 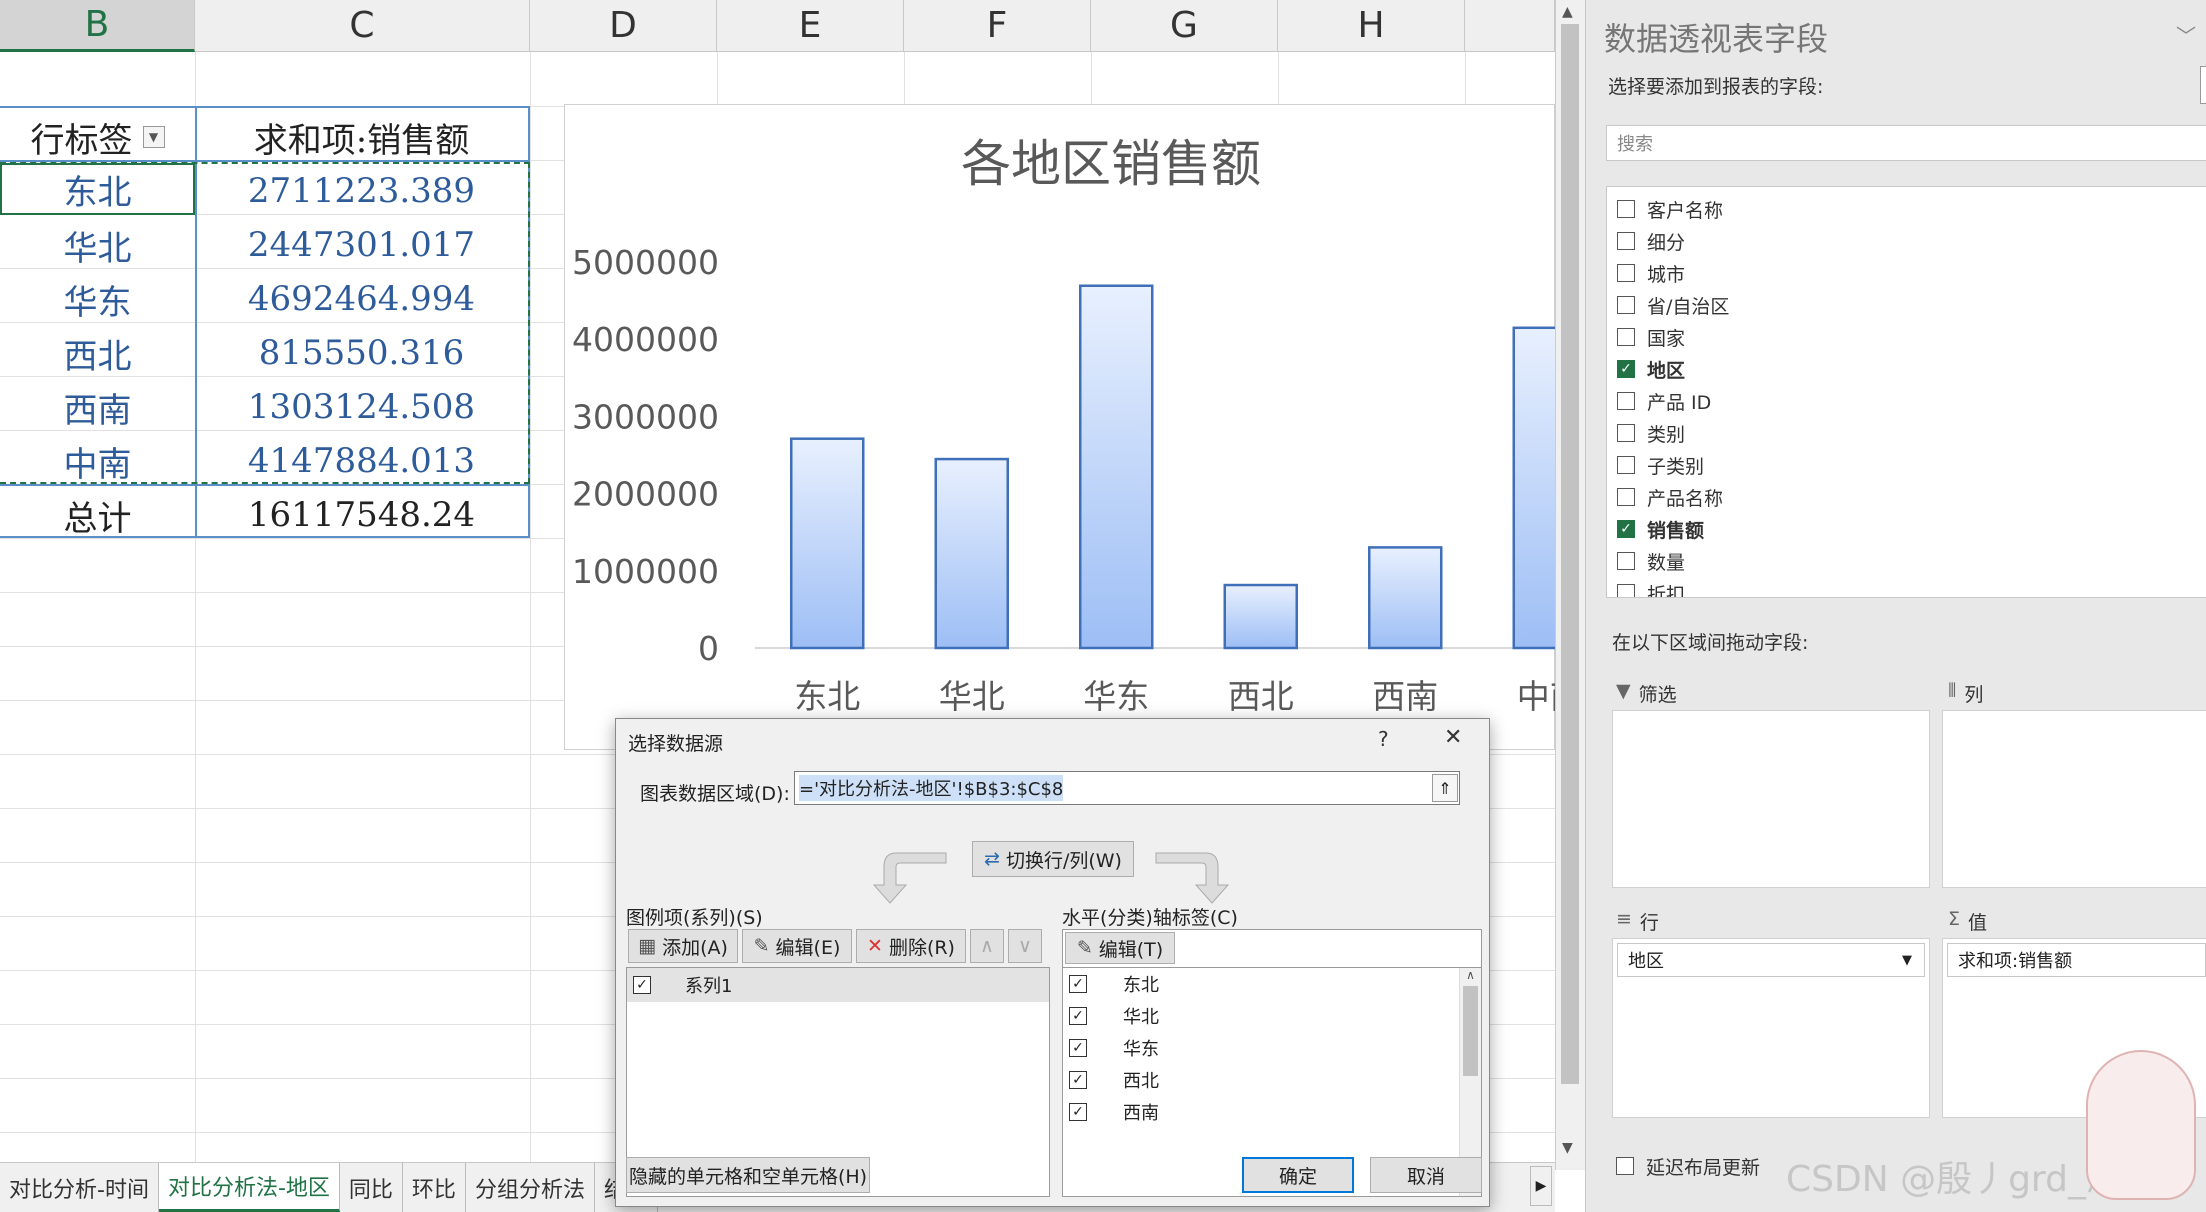 What do you see at coordinates (997, 26) in the screenshot?
I see `column-header-f: F` at bounding box center [997, 26].